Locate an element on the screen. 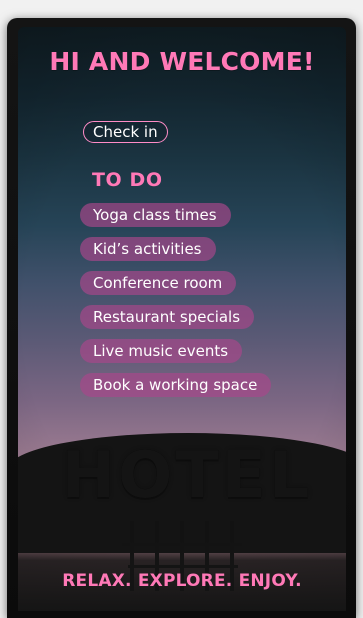 The height and width of the screenshot is (618, 363). welcome-title: HI AND WELCOME! is located at coordinates (182, 61).